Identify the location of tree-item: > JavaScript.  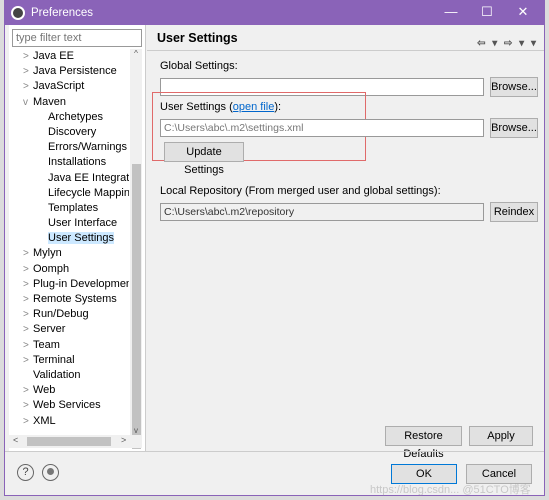
(69, 86).